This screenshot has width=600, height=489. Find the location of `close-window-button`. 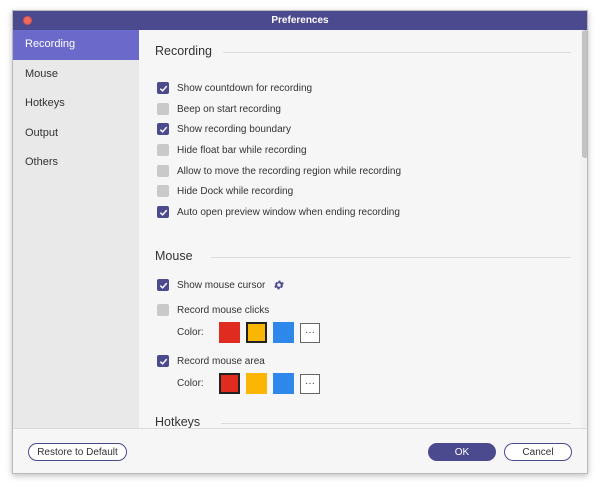

close-window-button is located at coordinates (27, 20).